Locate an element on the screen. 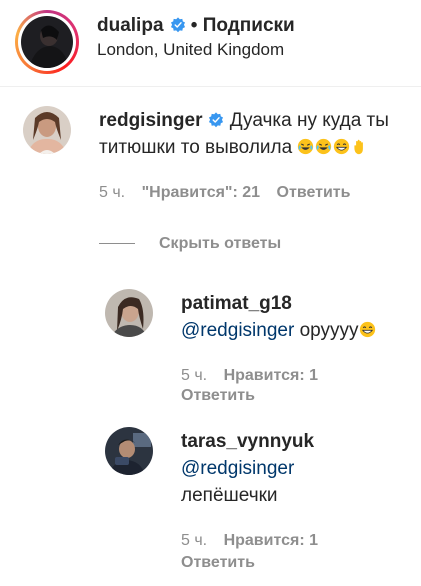 This screenshot has height=586, width=421. comment-meta: 5 ч. "Нравится": 21 Ответить is located at coordinates (224, 193).